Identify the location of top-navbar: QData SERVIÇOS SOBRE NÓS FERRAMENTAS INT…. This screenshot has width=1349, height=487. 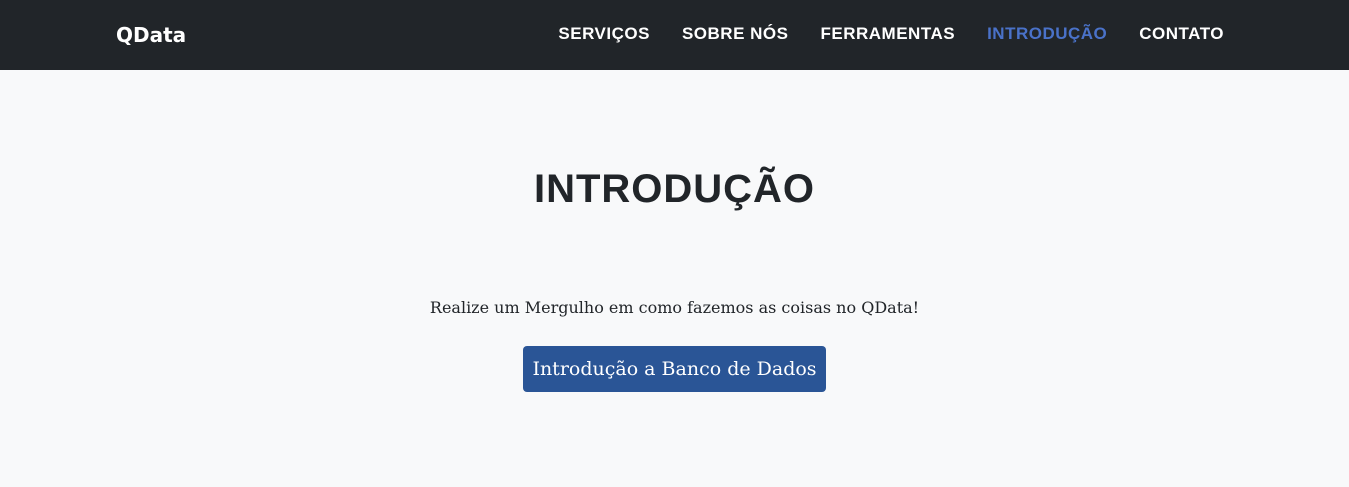
(674, 35).